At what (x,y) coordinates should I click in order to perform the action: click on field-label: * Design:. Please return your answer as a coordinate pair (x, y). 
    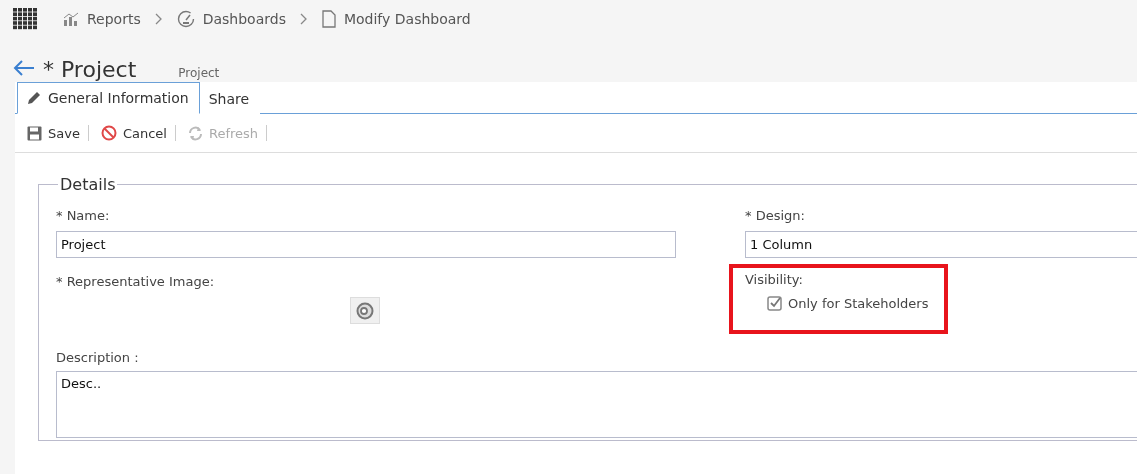
    Looking at the image, I should click on (775, 215).